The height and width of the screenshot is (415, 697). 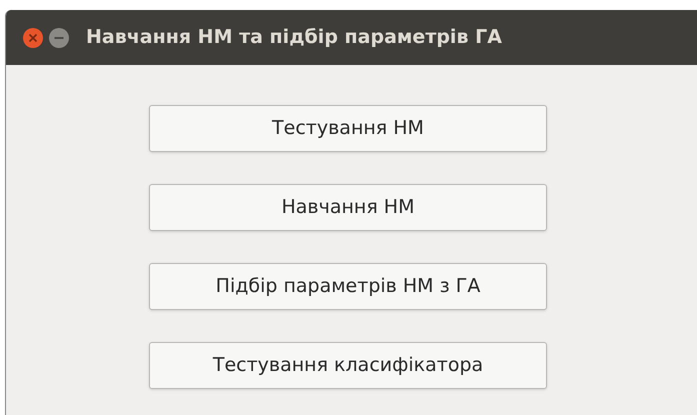 What do you see at coordinates (348, 128) in the screenshot?
I see `menu-button: Тестування НМ` at bounding box center [348, 128].